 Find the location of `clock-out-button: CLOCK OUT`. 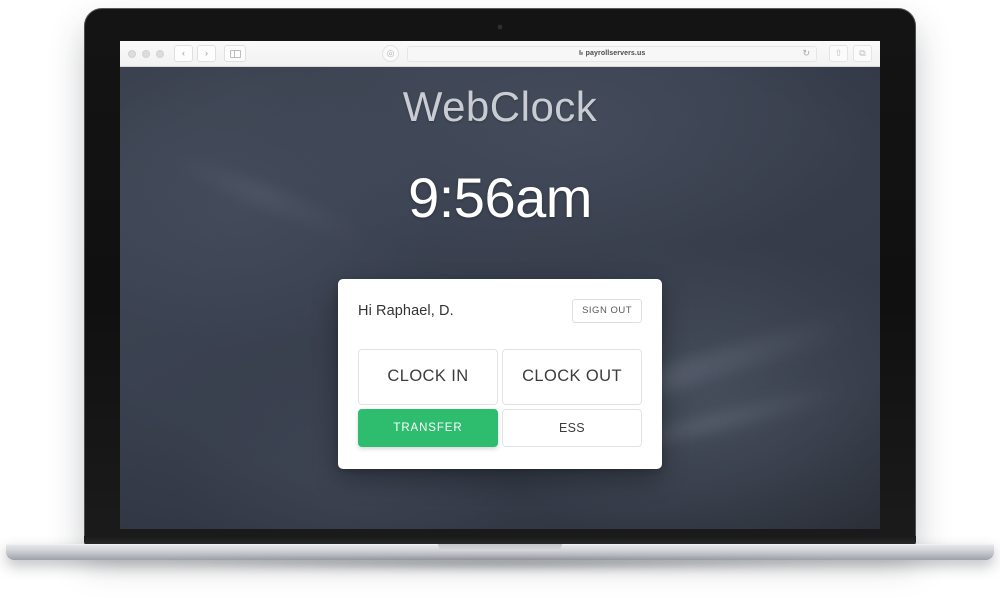

clock-out-button: CLOCK OUT is located at coordinates (572, 376).